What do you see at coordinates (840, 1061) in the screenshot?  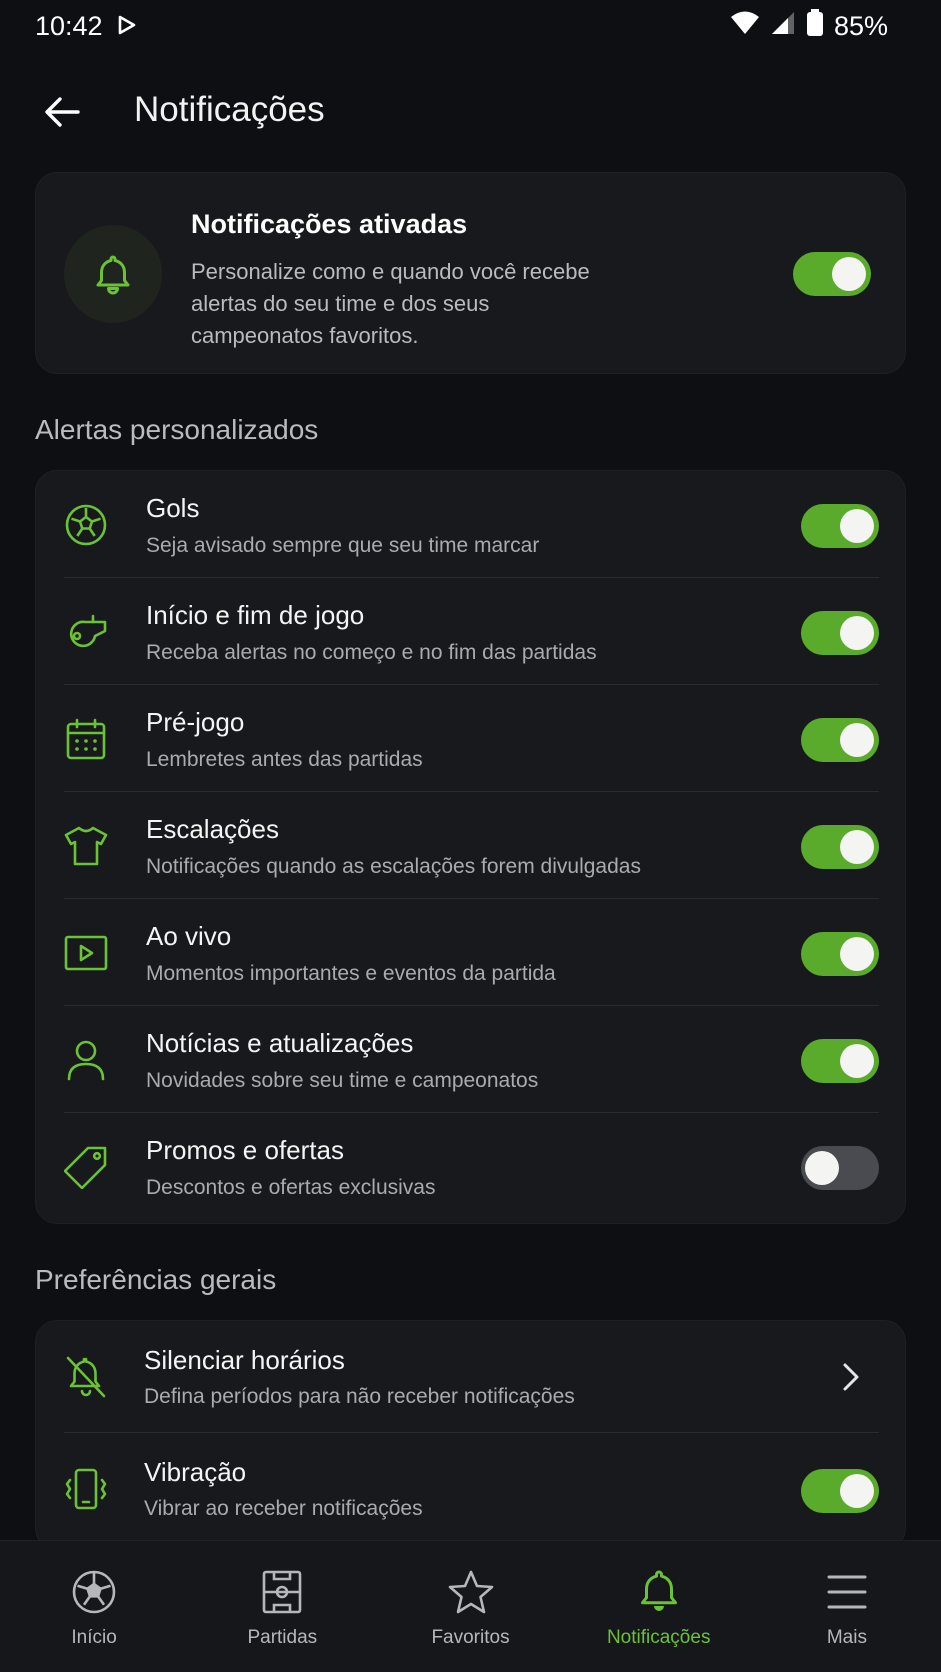 I see `news-toggle` at bounding box center [840, 1061].